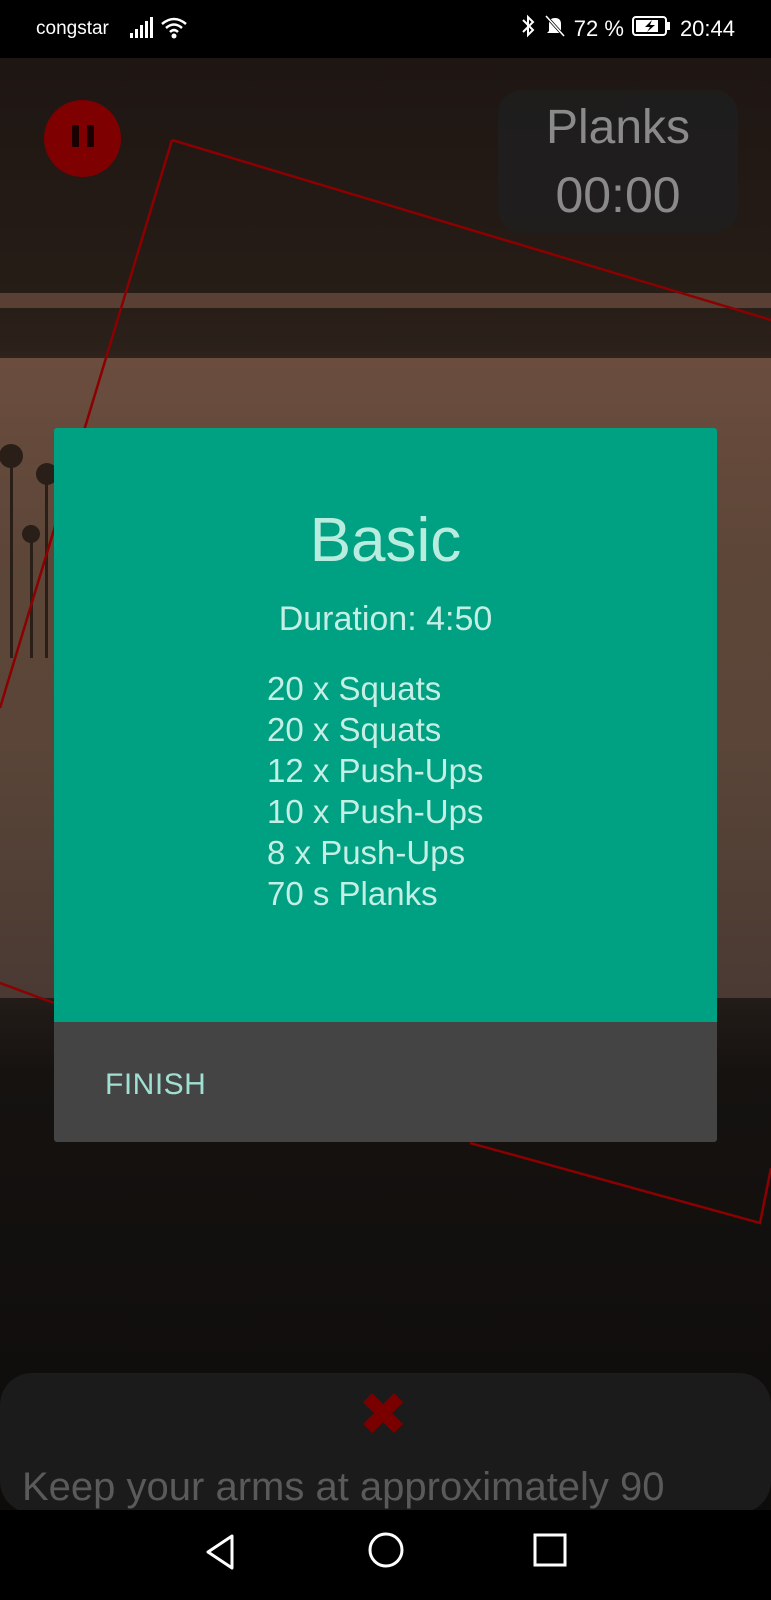  I want to click on workout-title: Basic, so click(385, 540).